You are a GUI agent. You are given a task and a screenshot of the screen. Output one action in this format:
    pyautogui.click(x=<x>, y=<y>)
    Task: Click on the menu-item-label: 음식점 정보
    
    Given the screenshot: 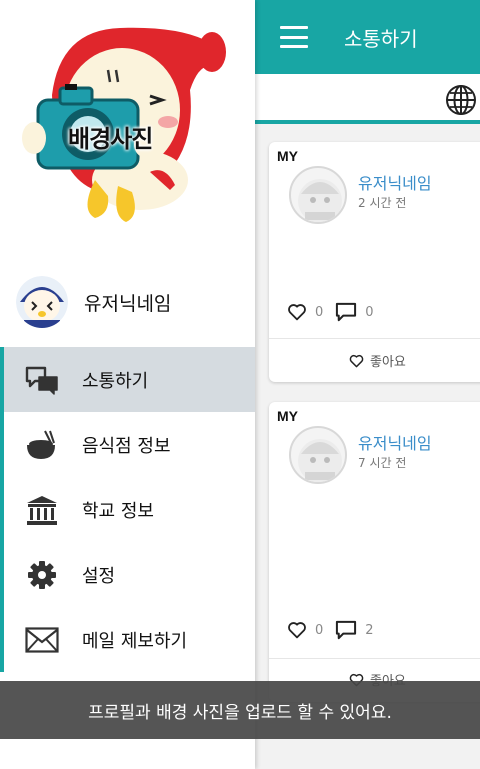 What is the action you would take?
    pyautogui.click(x=126, y=446)
    